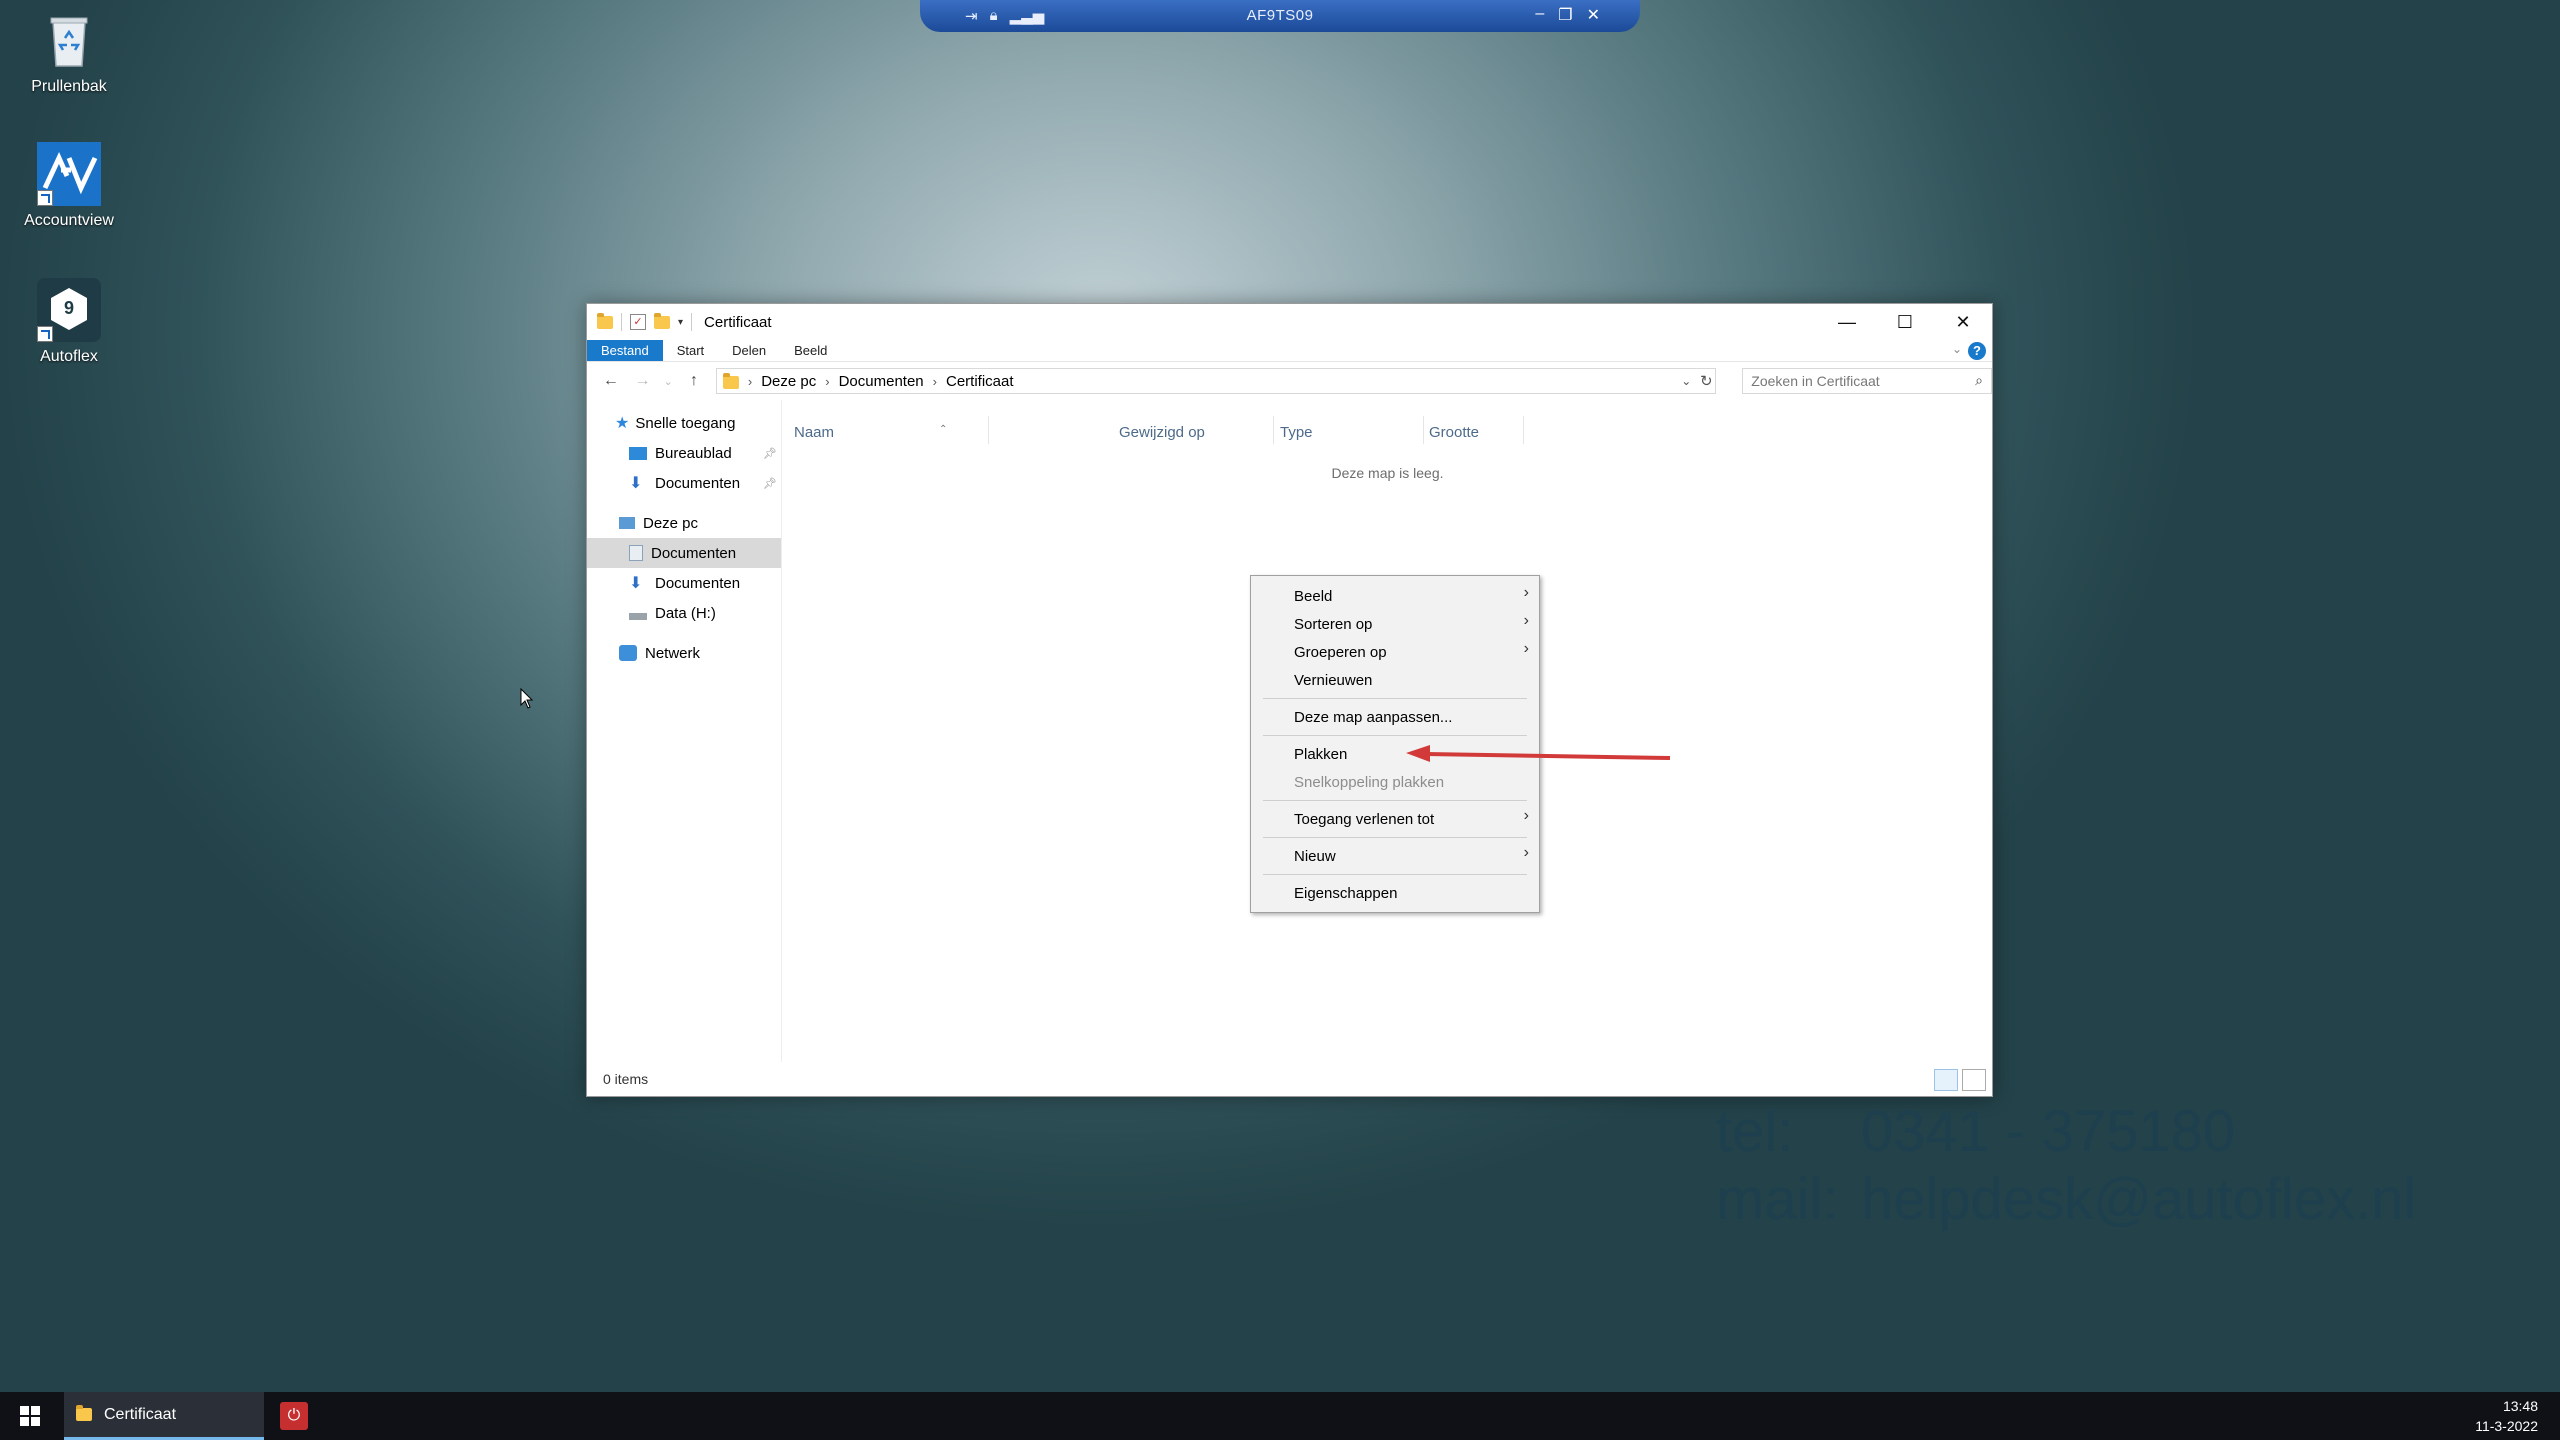  What do you see at coordinates (788, 381) in the screenshot?
I see `breadcrumb-deze-pc: Deze pc` at bounding box center [788, 381].